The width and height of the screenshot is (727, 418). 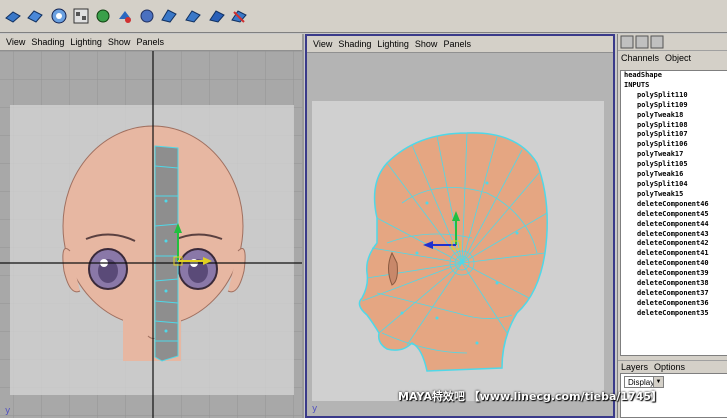 What do you see at coordinates (13, 16) in the screenshot?
I see `poly-cube-icon` at bounding box center [13, 16].